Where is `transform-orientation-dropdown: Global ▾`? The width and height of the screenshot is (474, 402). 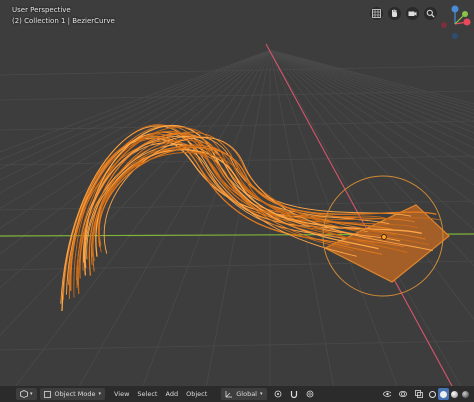 transform-orientation-dropdown: Global ▾ is located at coordinates (244, 394).